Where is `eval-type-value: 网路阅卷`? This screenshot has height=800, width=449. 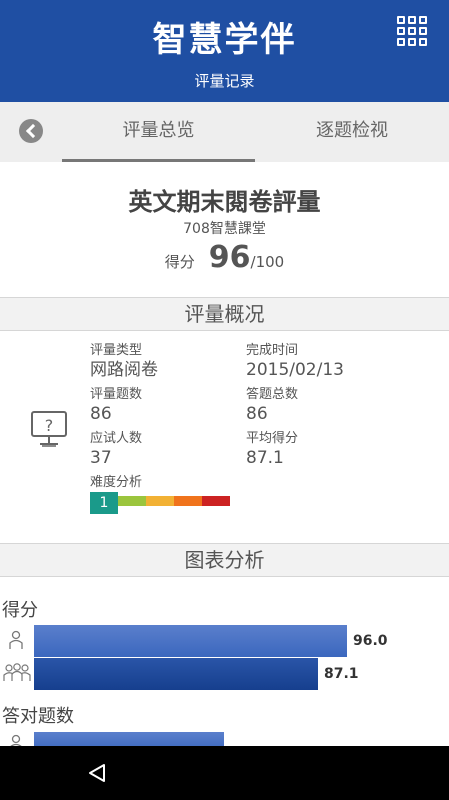 eval-type-value: 网路阅卷 is located at coordinates (124, 370).